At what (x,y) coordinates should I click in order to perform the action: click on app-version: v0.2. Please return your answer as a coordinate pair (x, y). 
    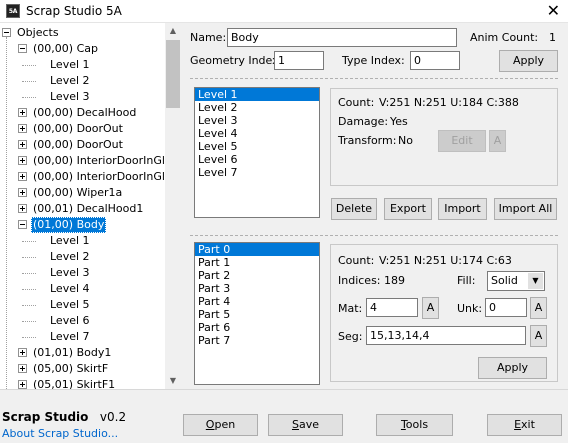
    Looking at the image, I should click on (113, 417).